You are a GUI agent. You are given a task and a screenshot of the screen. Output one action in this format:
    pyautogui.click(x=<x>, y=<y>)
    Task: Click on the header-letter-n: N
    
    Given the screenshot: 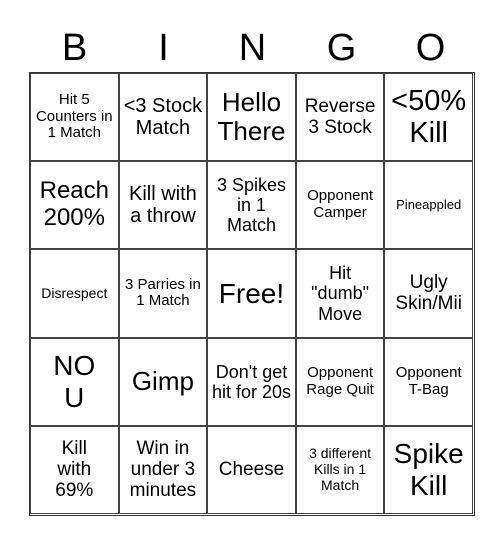 What is the action you would take?
    pyautogui.click(x=252, y=48)
    